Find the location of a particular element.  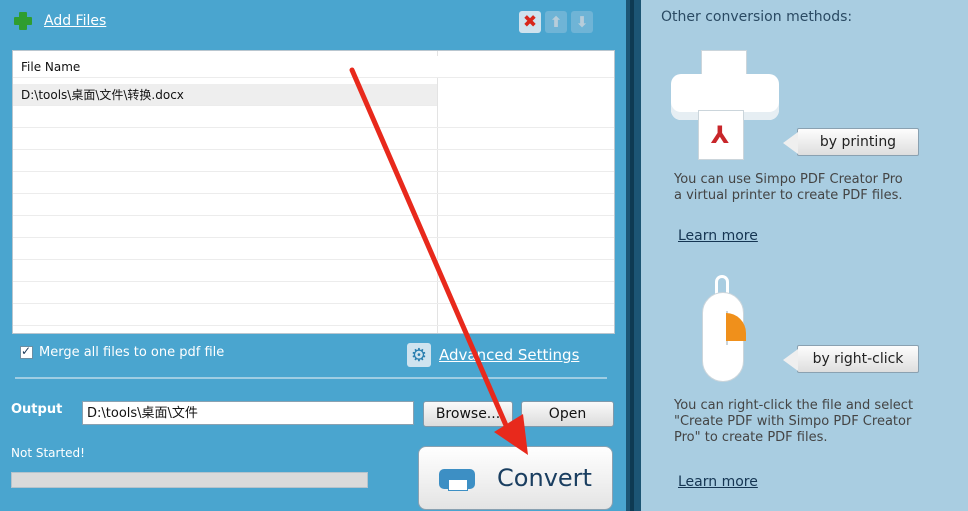

printer-illustration: ⅄ is located at coordinates (724, 105).